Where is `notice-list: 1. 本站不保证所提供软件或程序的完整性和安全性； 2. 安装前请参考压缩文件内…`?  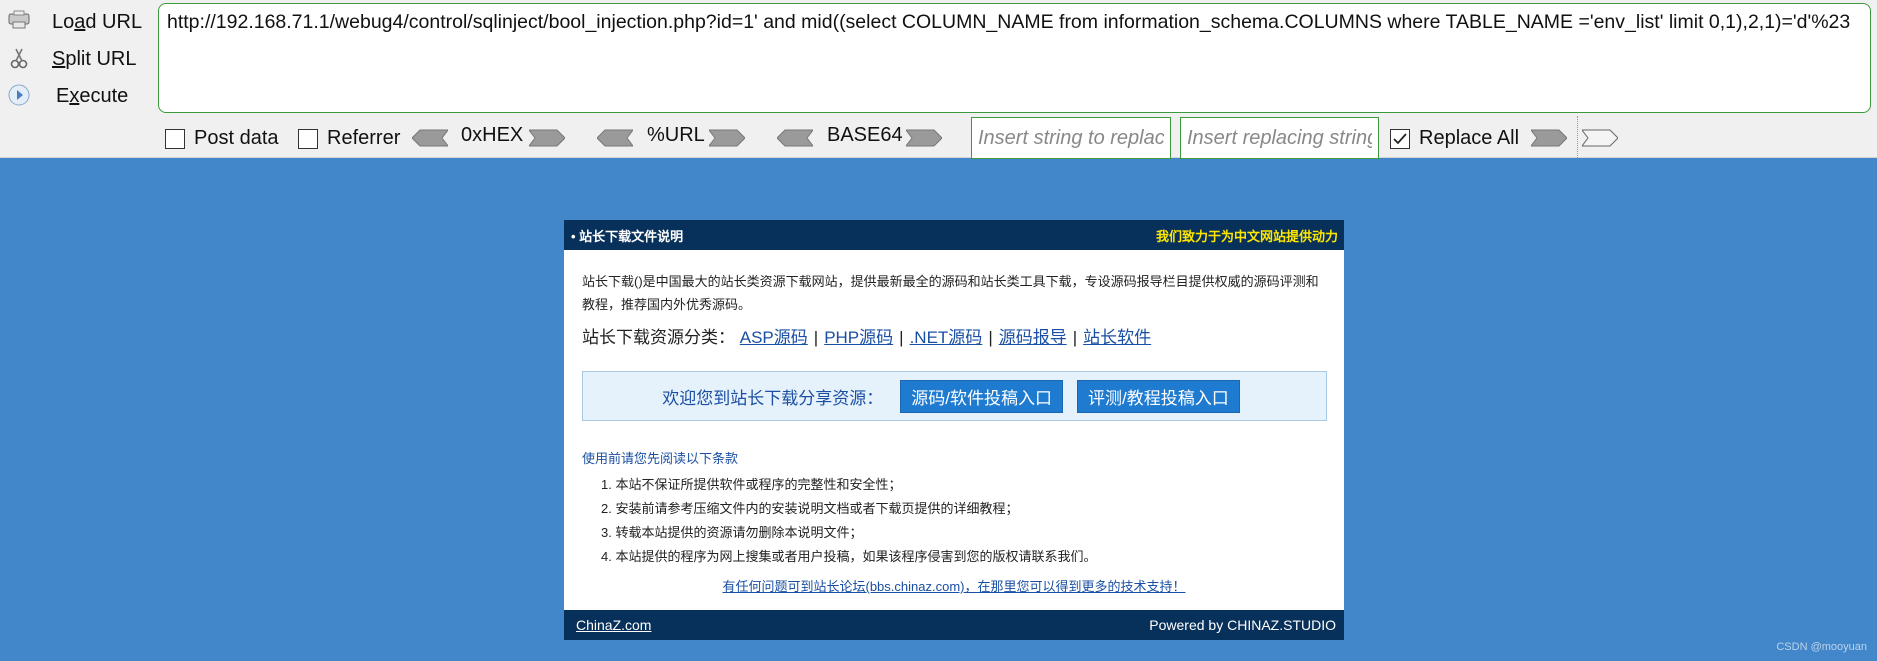 notice-list: 1. 本站不保证所提供软件或程序的完整性和安全性； 2. 安装前请参考压缩文件内… is located at coordinates (848, 521).